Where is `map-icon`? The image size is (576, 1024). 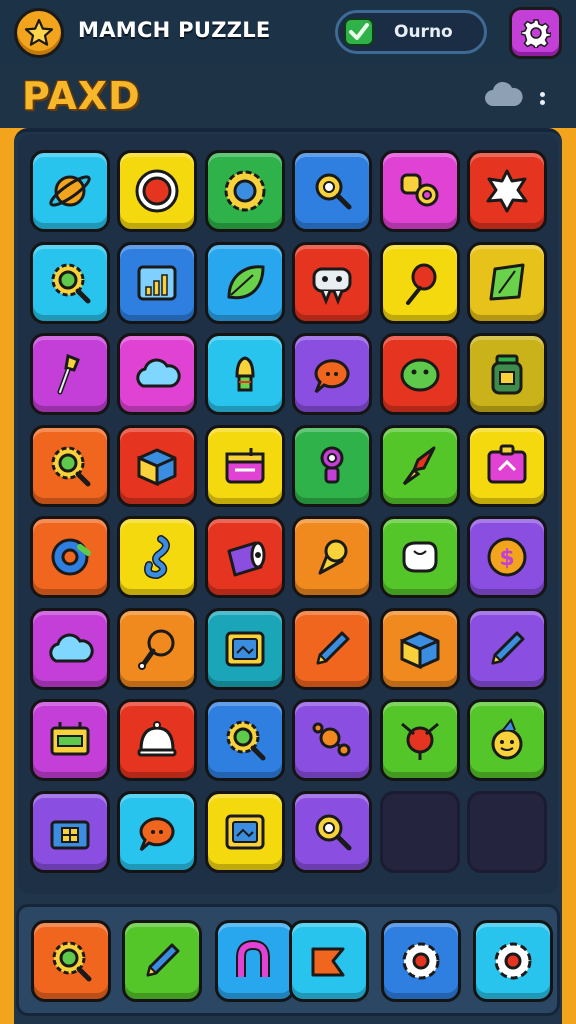
map-icon is located at coordinates (507, 281).